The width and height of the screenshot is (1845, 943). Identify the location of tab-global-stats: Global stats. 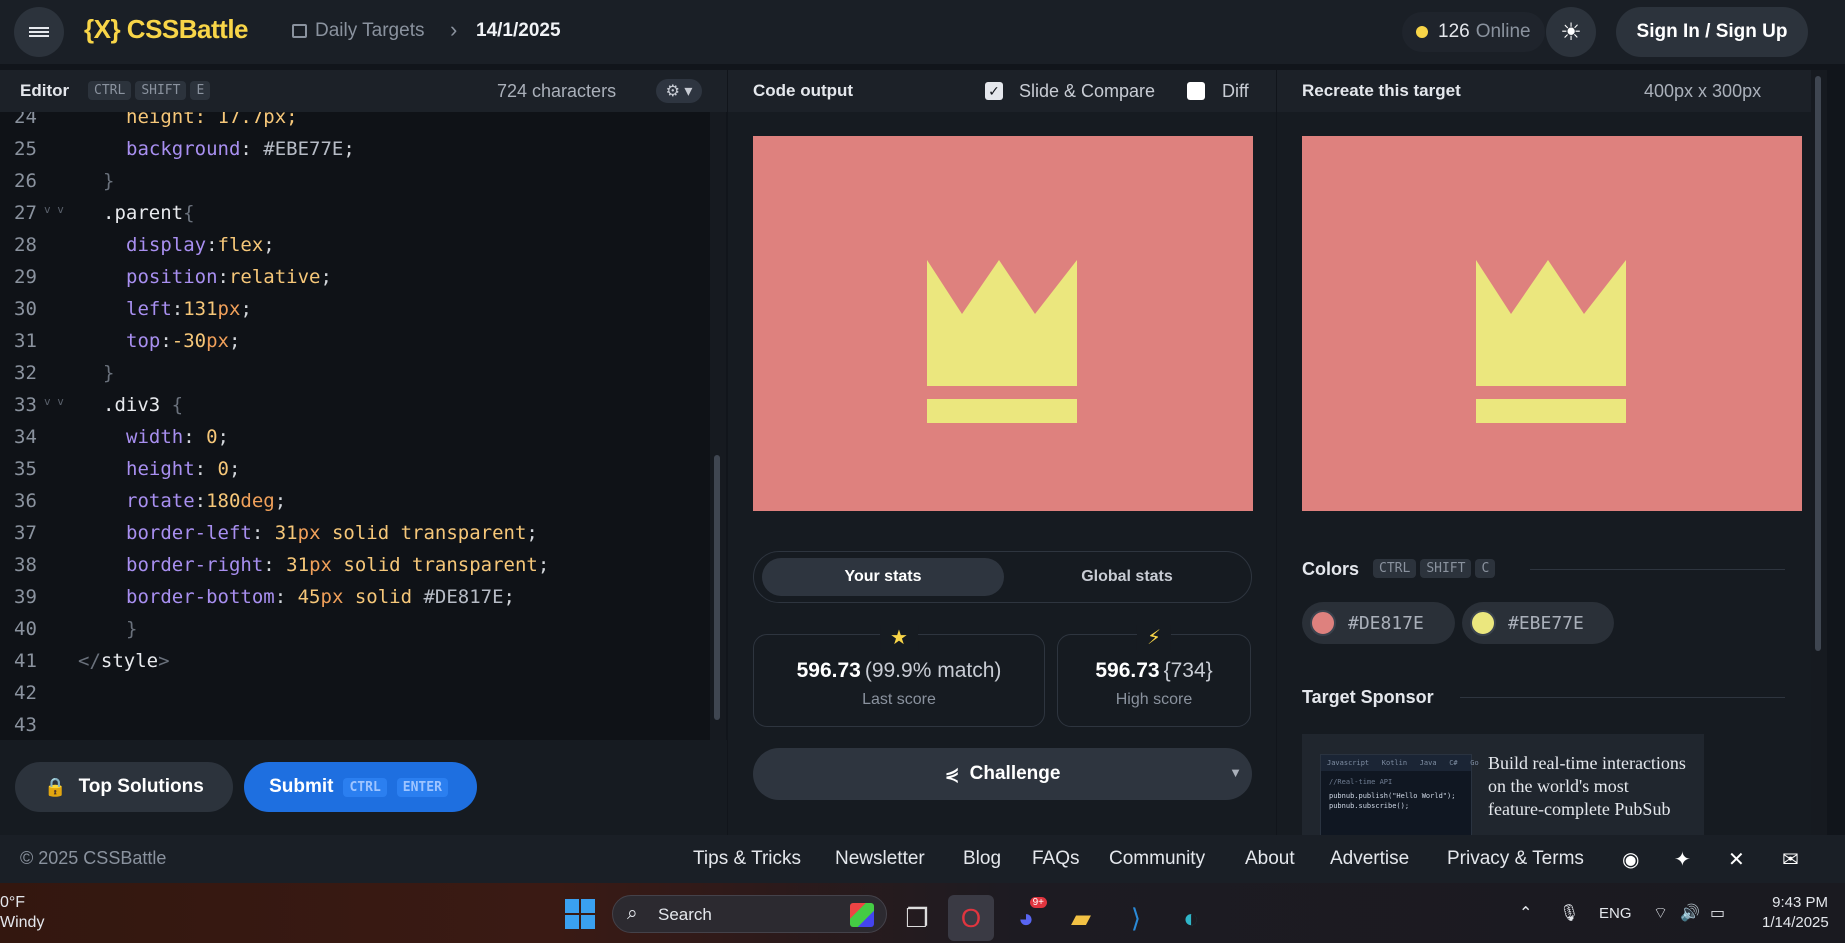
(1127, 577).